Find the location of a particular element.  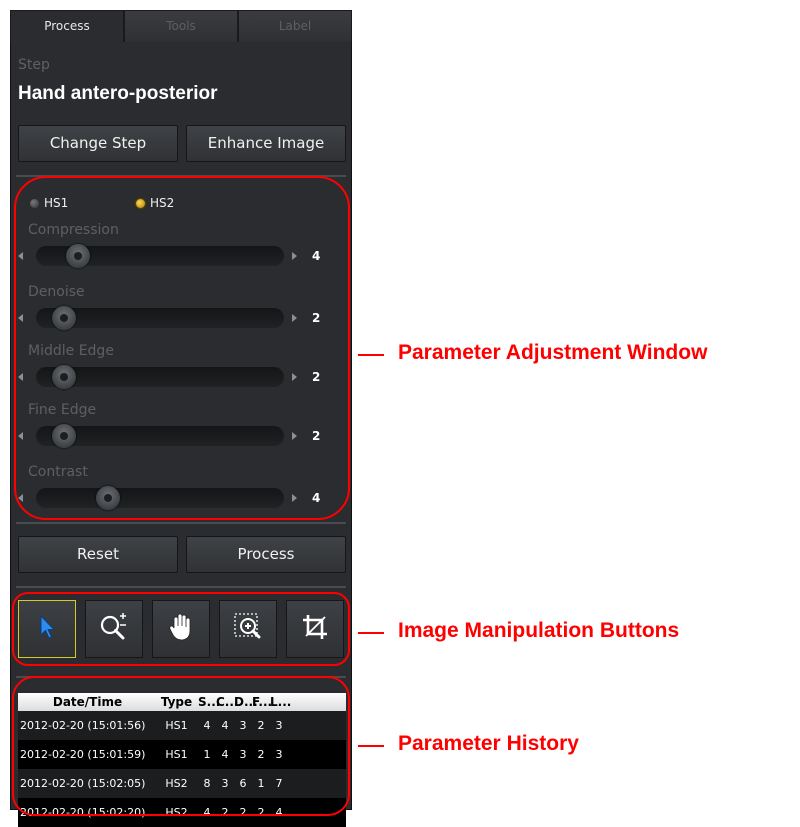

pan-hand-icon is located at coordinates (181, 629).